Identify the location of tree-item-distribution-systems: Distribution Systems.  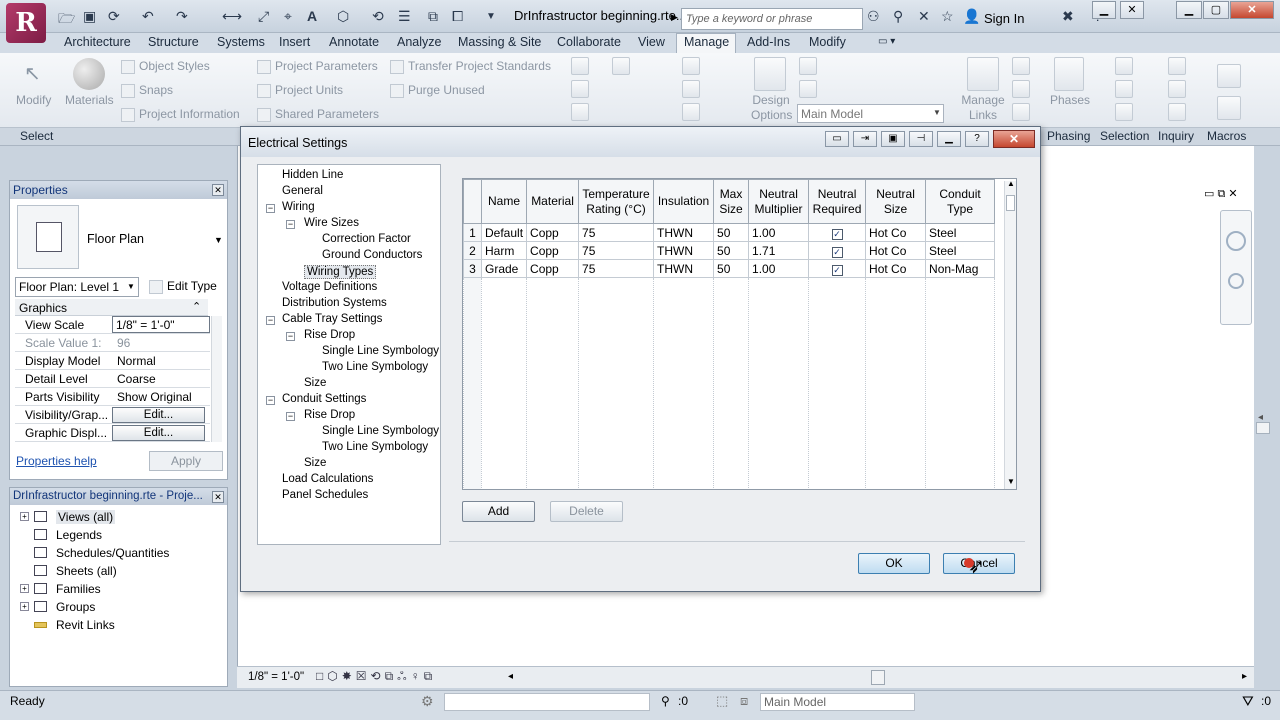
(334, 303).